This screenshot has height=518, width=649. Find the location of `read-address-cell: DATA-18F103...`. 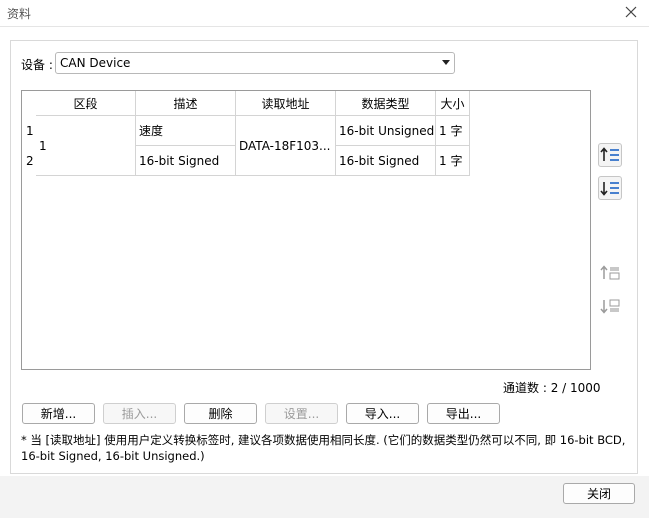

read-address-cell: DATA-18F103... is located at coordinates (286, 146).